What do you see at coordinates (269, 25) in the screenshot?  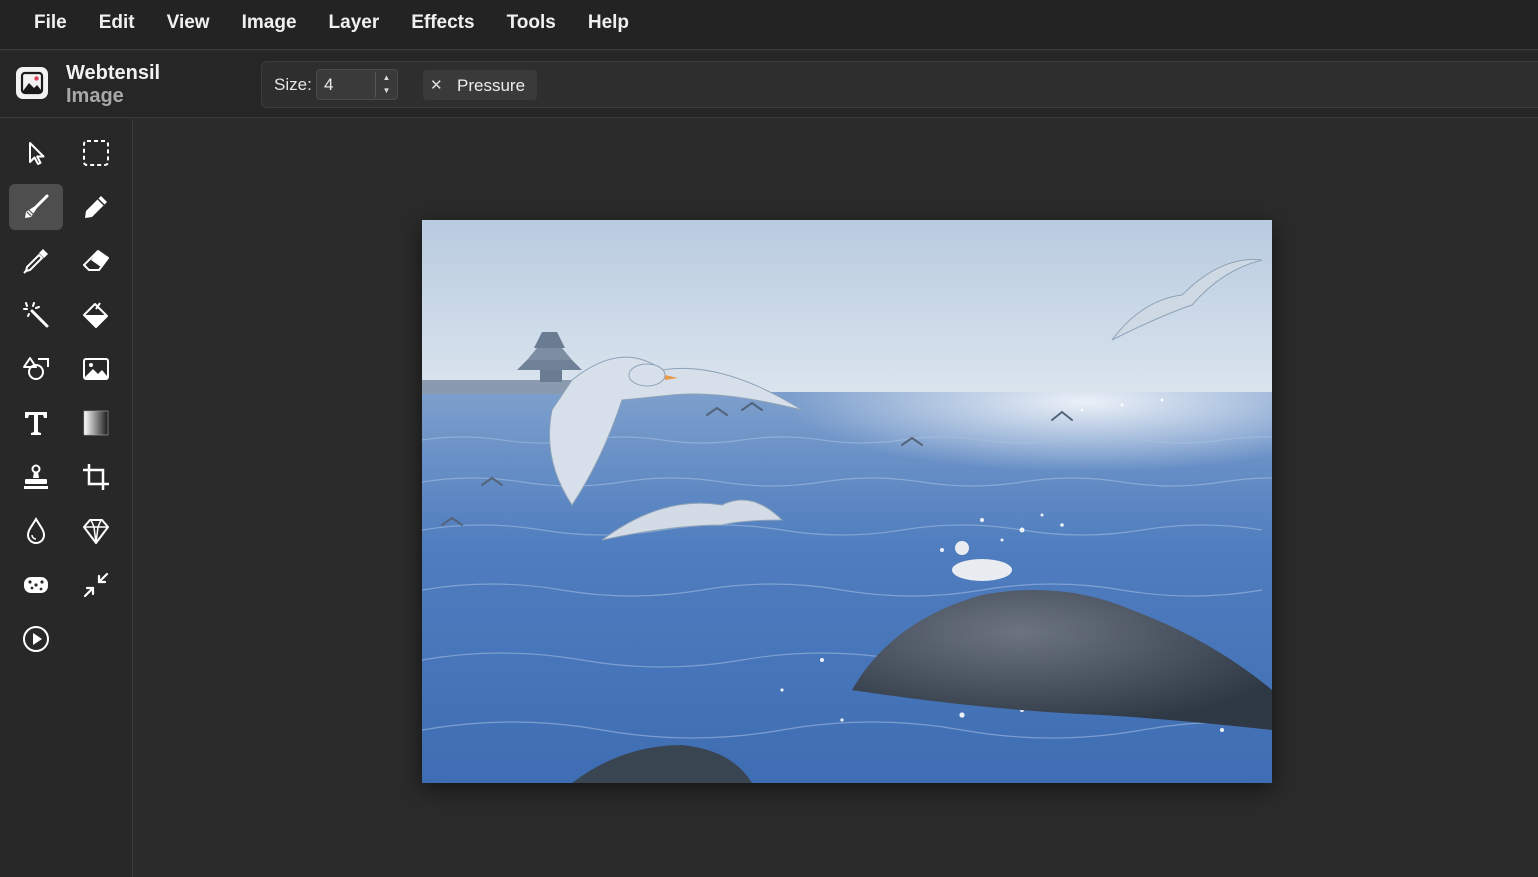 I see `menu-image: Image` at bounding box center [269, 25].